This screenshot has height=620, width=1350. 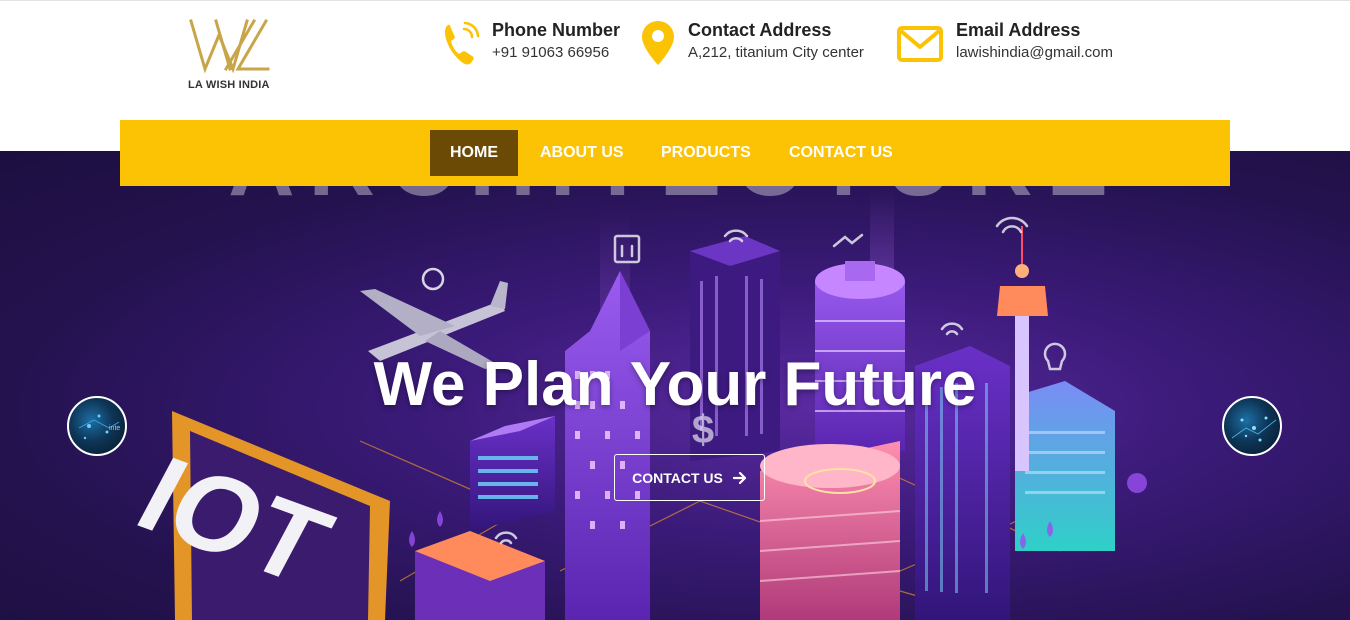 What do you see at coordinates (1034, 53) in the screenshot?
I see `email-value: lawishindia@gmail.com` at bounding box center [1034, 53].